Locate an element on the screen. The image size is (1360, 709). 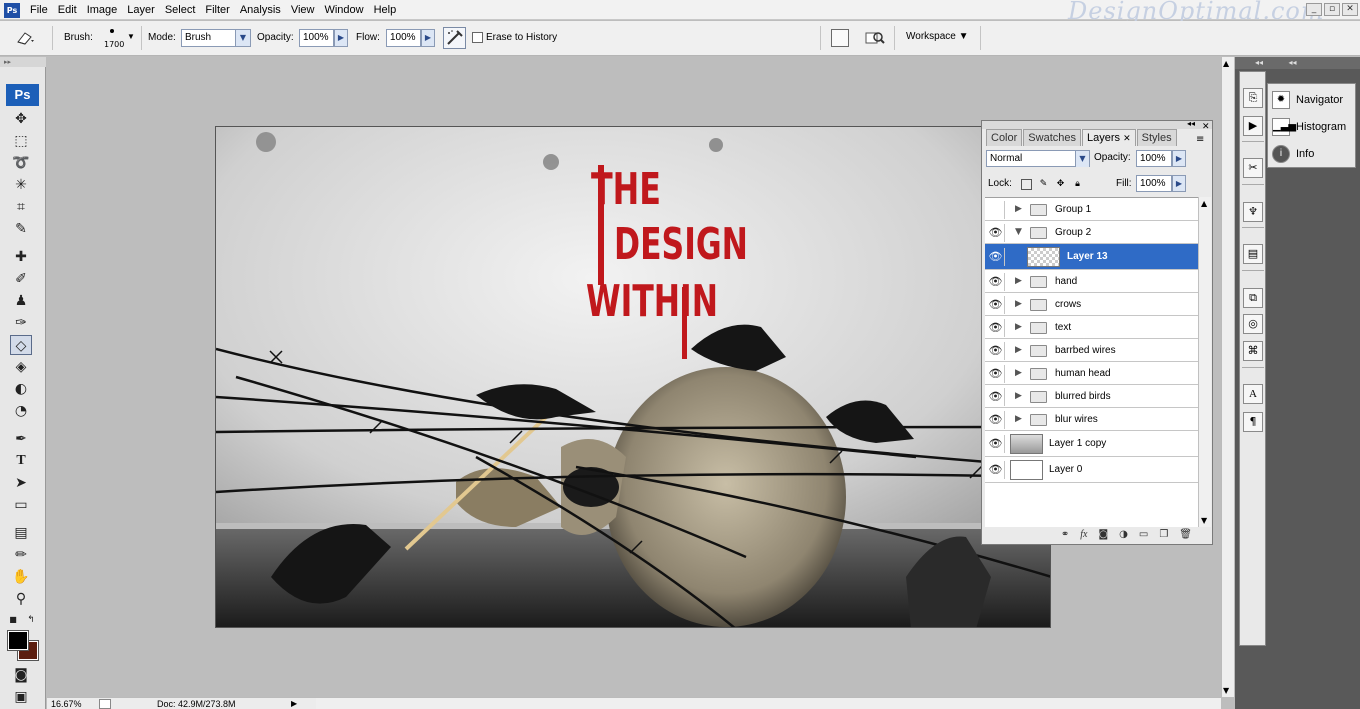
zoom-level: 16.67% is located at coordinates (66, 703).